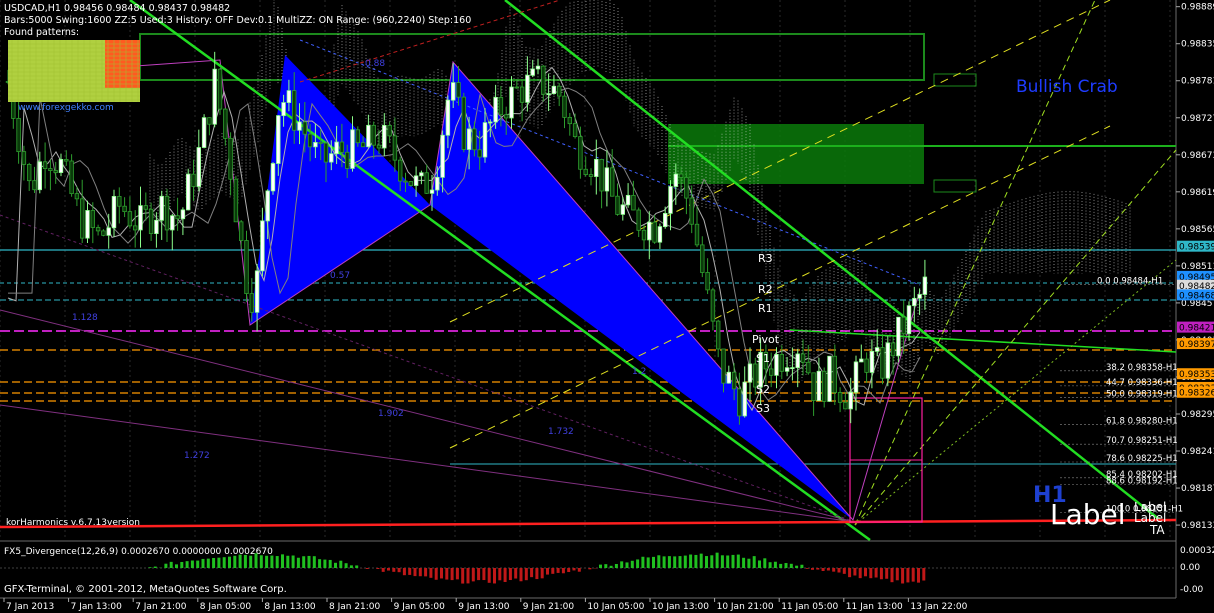 The height and width of the screenshot is (613, 1214). Describe the element at coordinates (1142, 368) in the screenshot. I see `fib-label: 38.2 0.98358-H1` at that location.